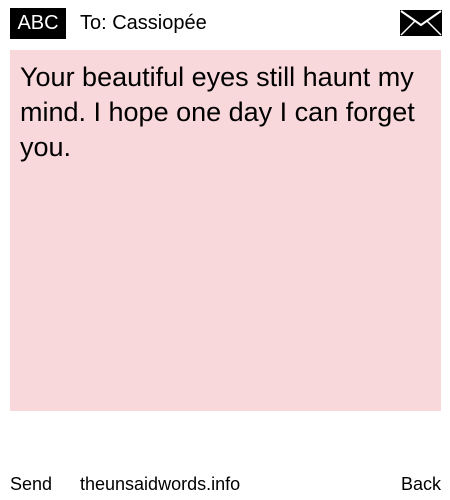 The height and width of the screenshot is (500, 450). I want to click on recipient-line: To: Cassiopée, so click(143, 23).